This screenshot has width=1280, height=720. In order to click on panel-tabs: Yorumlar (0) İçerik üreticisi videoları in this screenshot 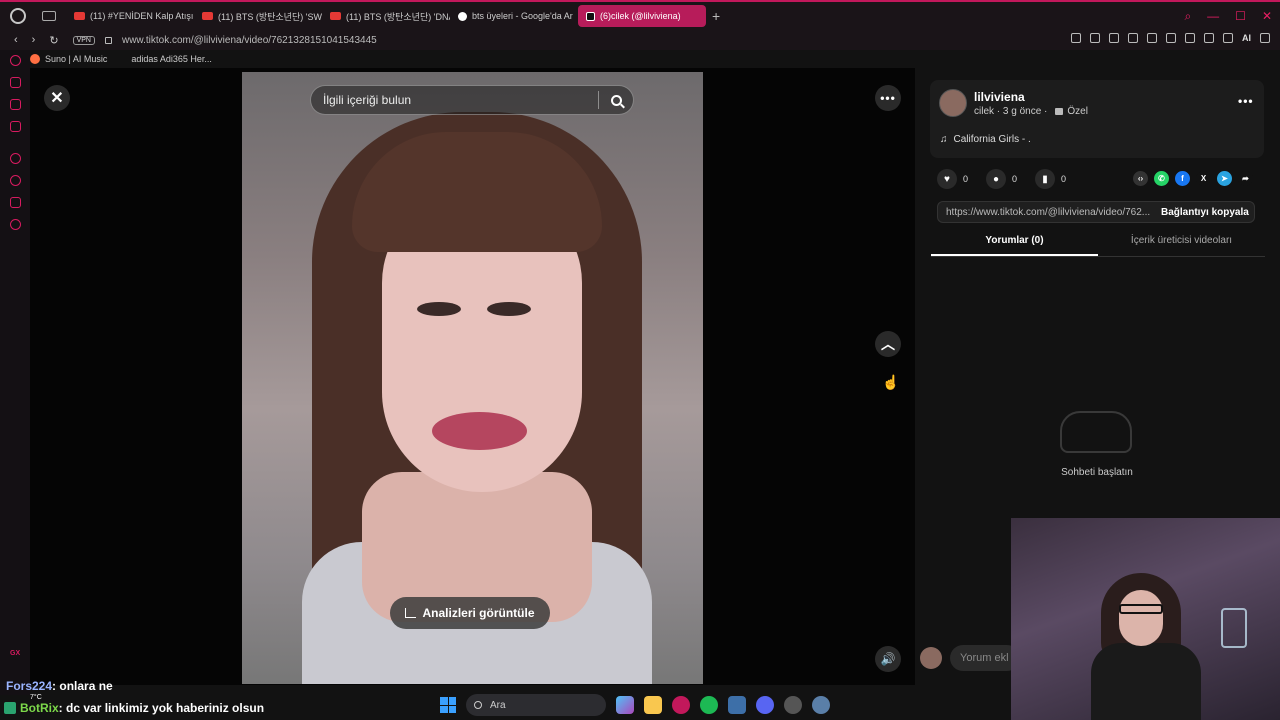, I will do `click(1098, 246)`.